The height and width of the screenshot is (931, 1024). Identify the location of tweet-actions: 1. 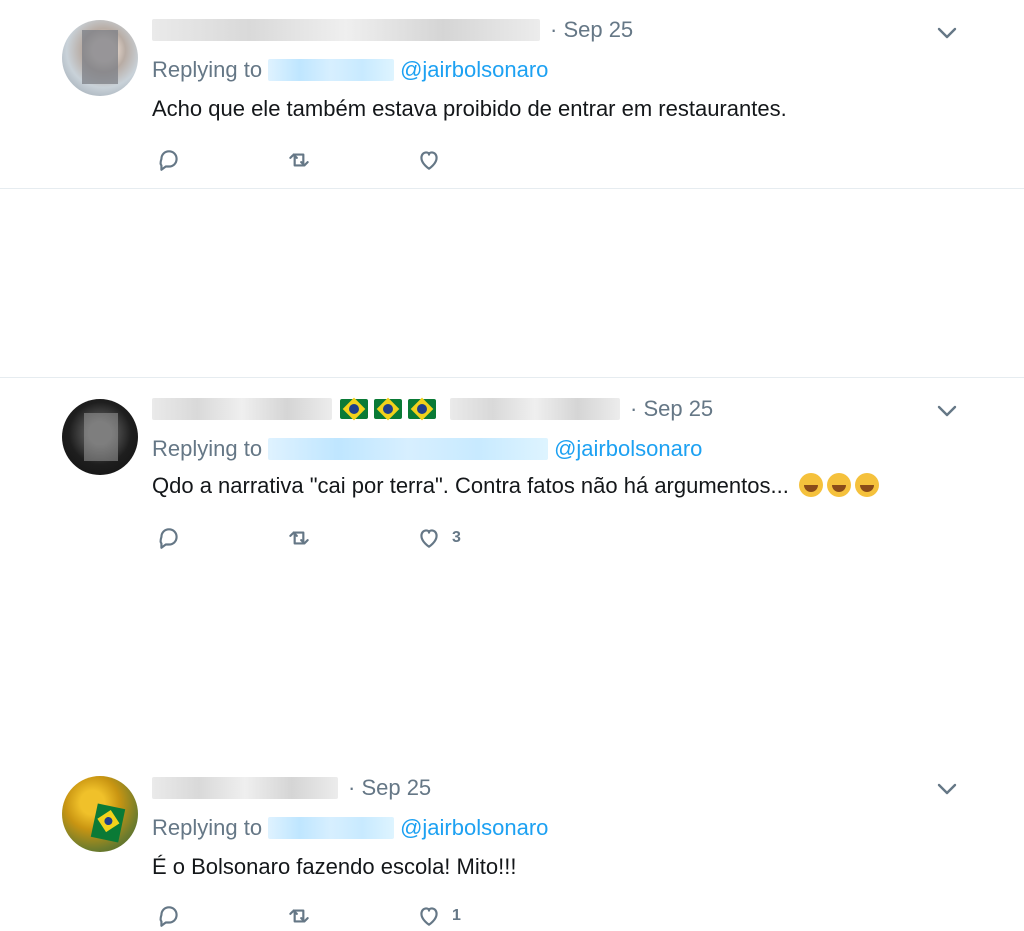
(351, 916).